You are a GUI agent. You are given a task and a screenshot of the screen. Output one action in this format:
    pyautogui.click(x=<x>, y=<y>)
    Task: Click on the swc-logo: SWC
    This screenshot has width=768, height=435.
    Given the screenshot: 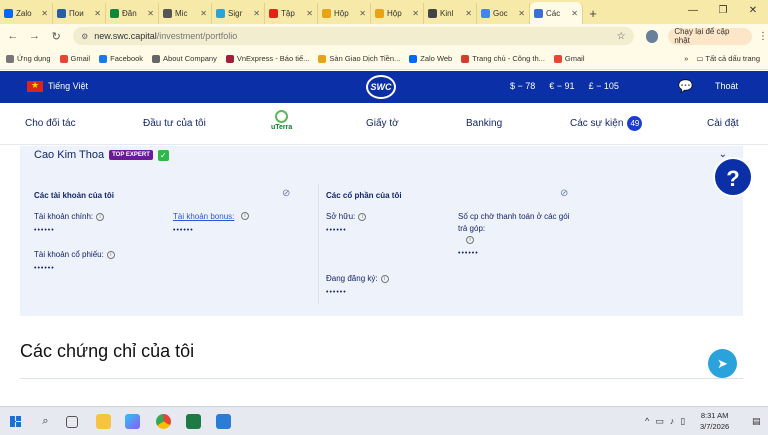 What is the action you would take?
    pyautogui.click(x=381, y=87)
    